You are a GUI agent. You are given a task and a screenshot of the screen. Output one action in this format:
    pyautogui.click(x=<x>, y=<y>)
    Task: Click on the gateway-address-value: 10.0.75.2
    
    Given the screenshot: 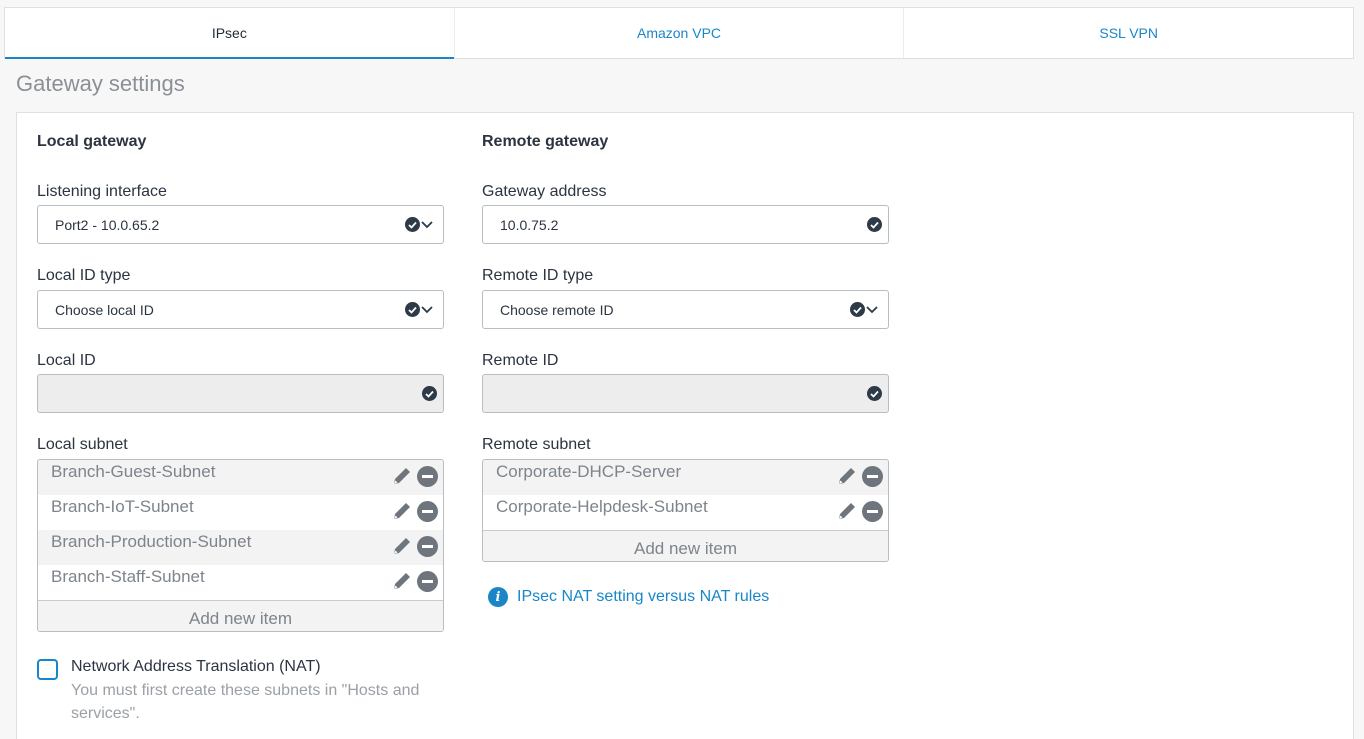 What is the action you would take?
    pyautogui.click(x=529, y=224)
    